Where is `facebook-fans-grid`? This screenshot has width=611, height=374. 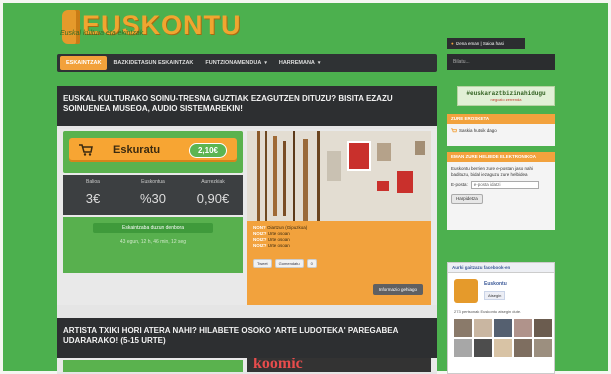
facebook-fans-grid is located at coordinates (503, 338).